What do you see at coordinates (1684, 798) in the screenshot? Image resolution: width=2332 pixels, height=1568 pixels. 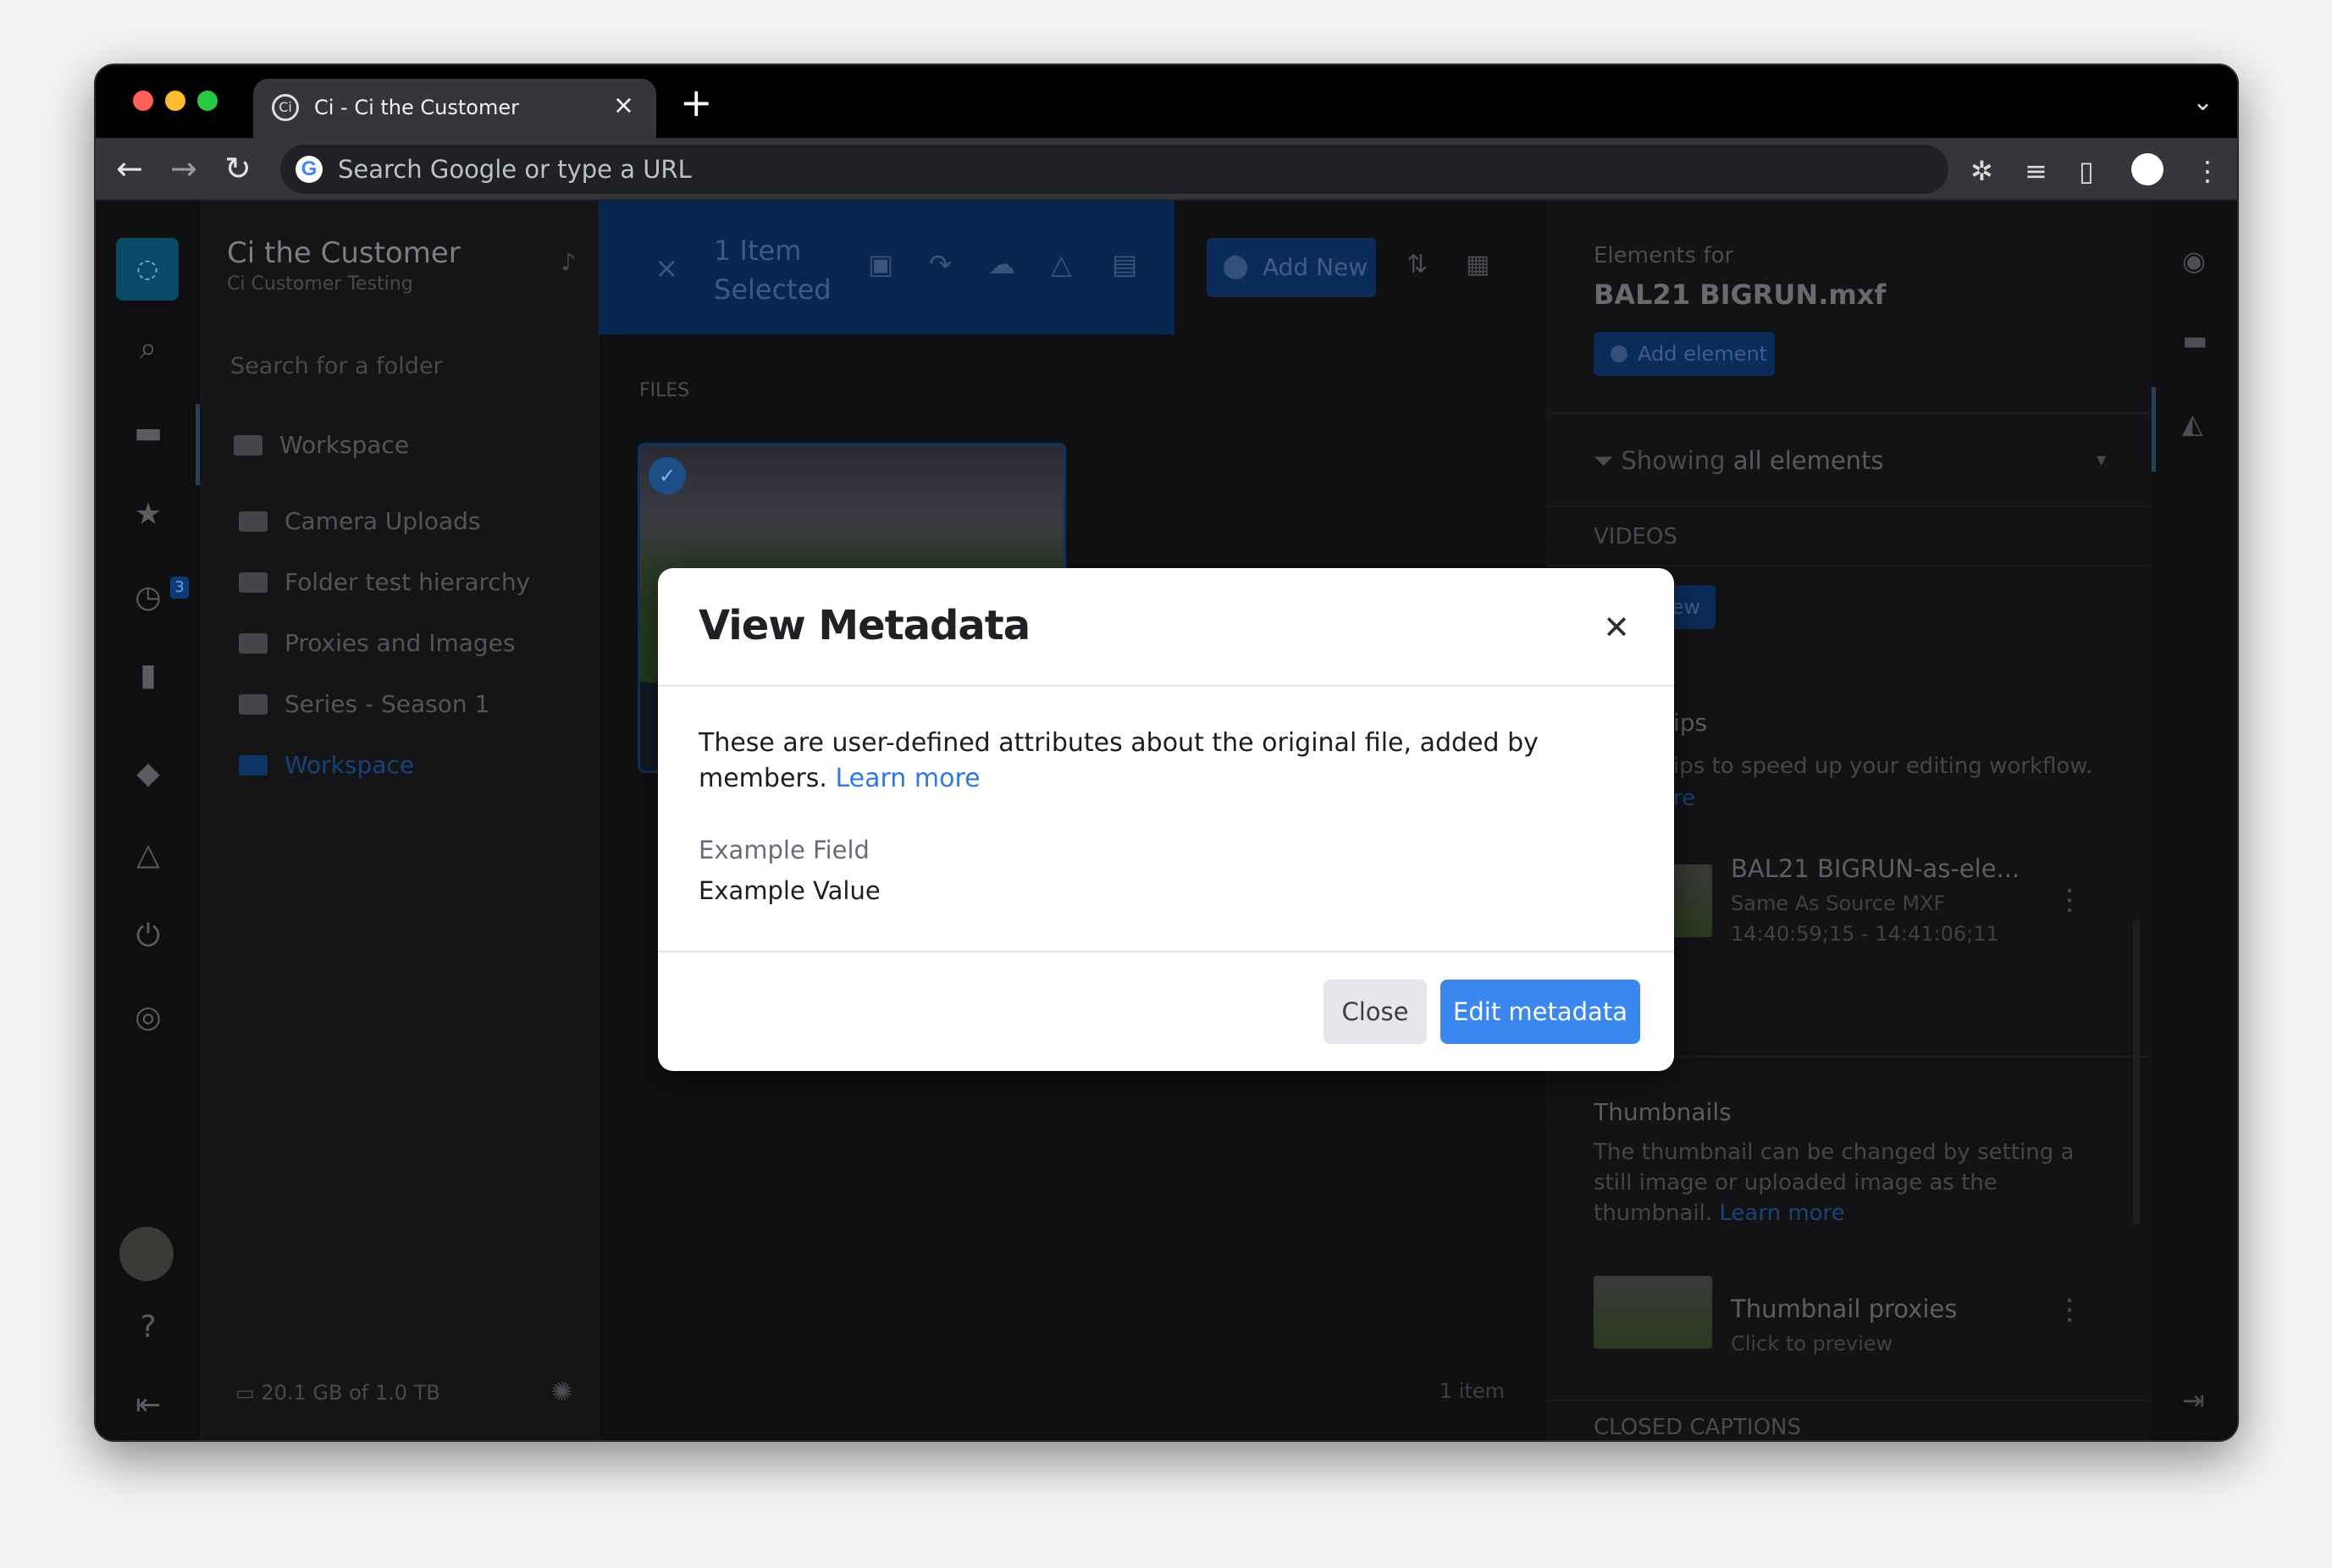 I see `clips-learn-more-link: re` at bounding box center [1684, 798].